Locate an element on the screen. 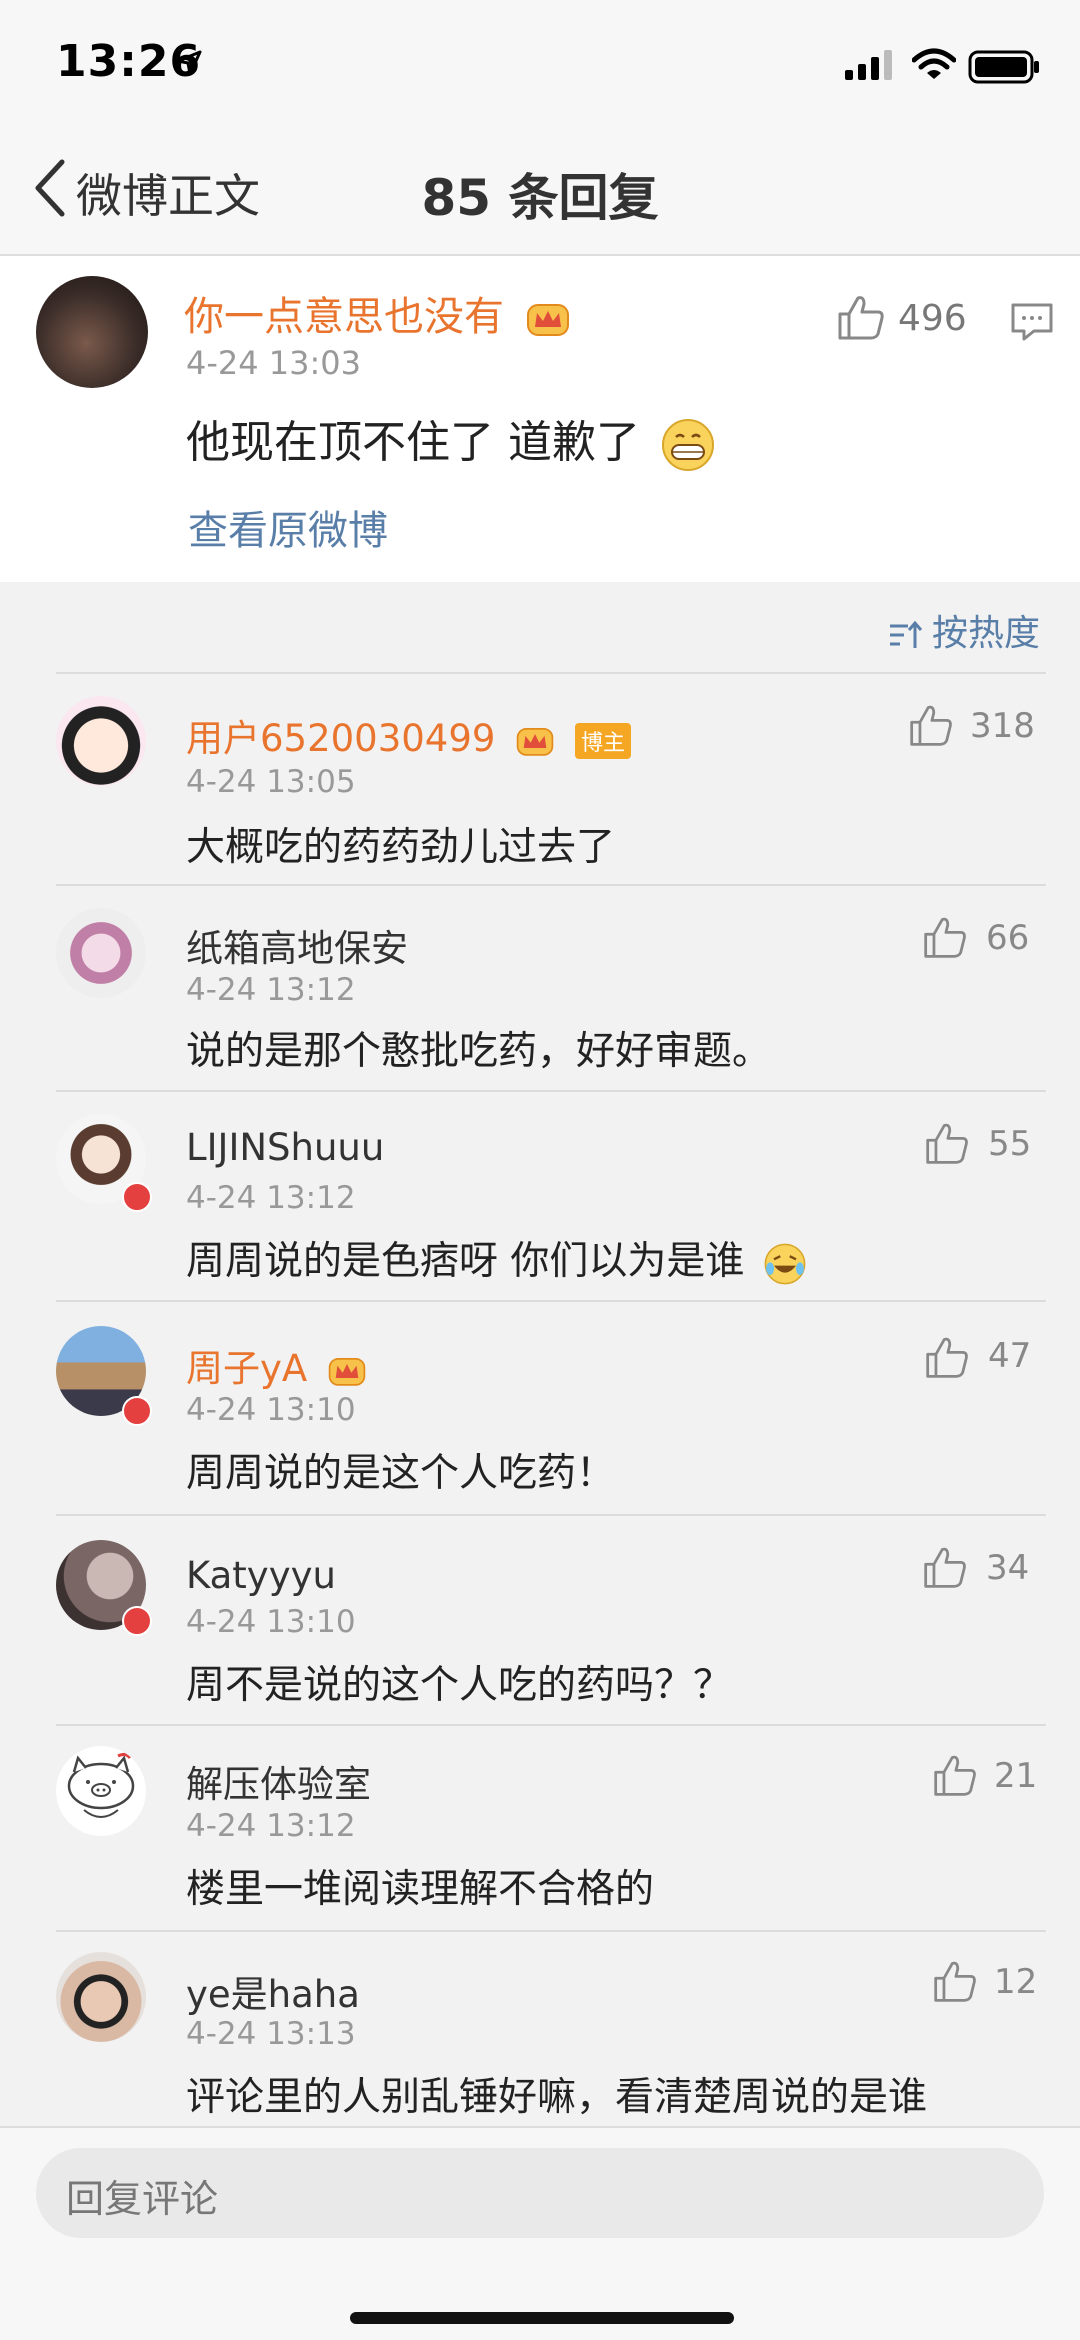 This screenshot has width=1080, height=2340. like-count: 12 is located at coordinates (1016, 1982).